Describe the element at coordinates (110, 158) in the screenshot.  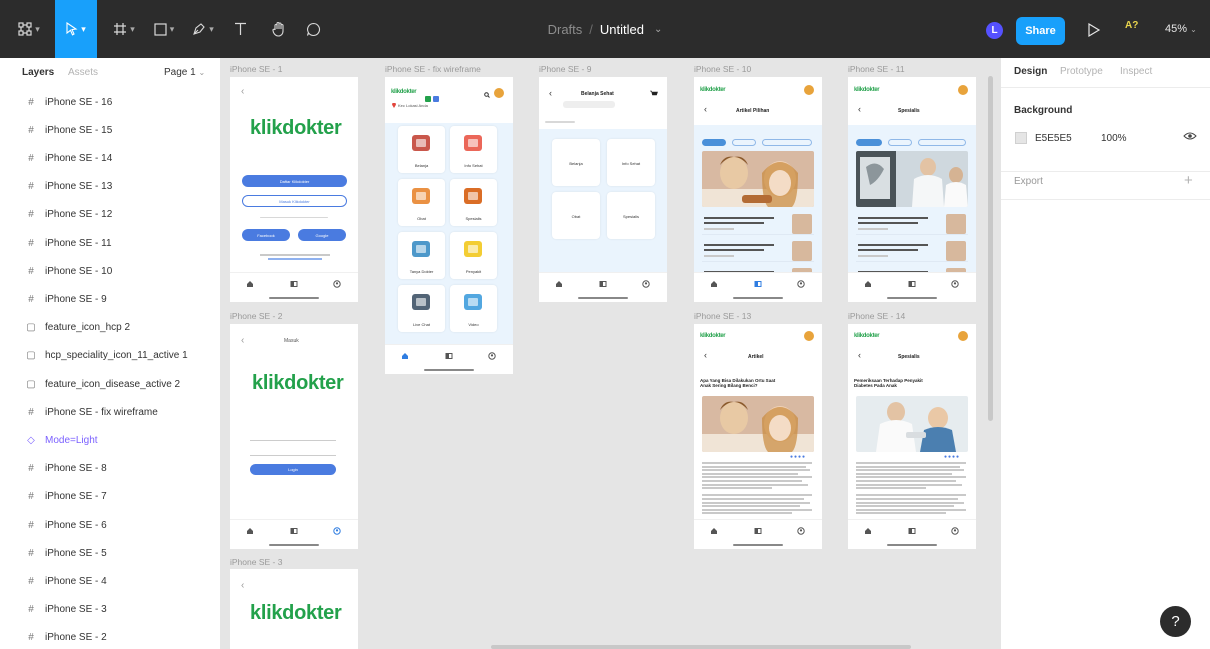
I see `layer-row: # iPhone SE - 14` at that location.